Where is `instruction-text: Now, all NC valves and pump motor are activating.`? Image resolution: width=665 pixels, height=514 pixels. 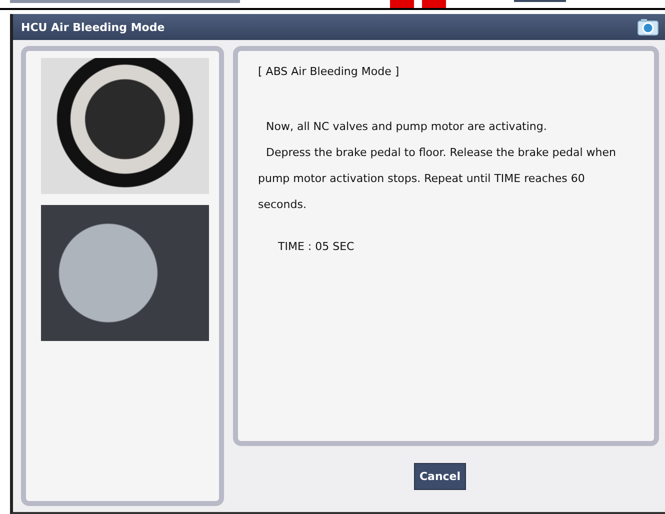 instruction-text: Now, all NC valves and pump motor are activating. is located at coordinates (406, 127).